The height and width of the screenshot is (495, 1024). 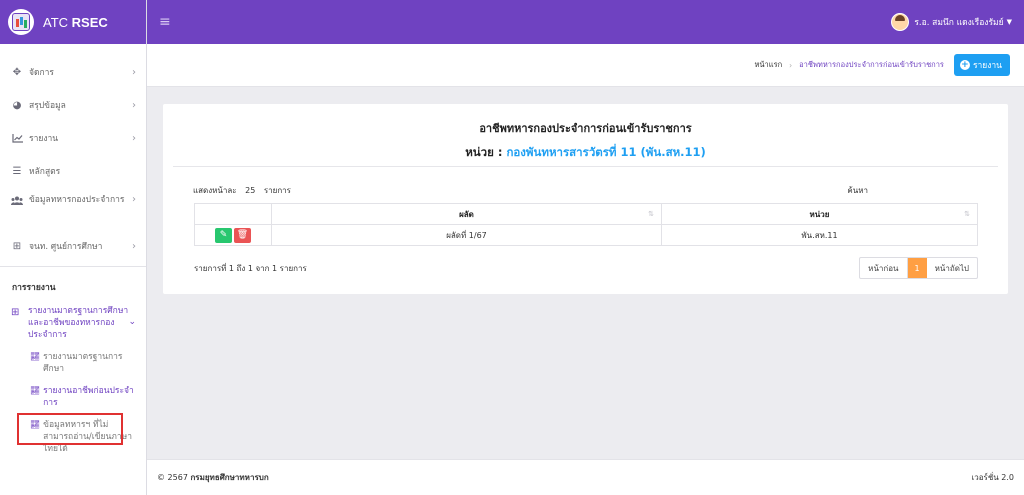 I want to click on sidebar-item-report: รายงาน ›, so click(x=73, y=138).